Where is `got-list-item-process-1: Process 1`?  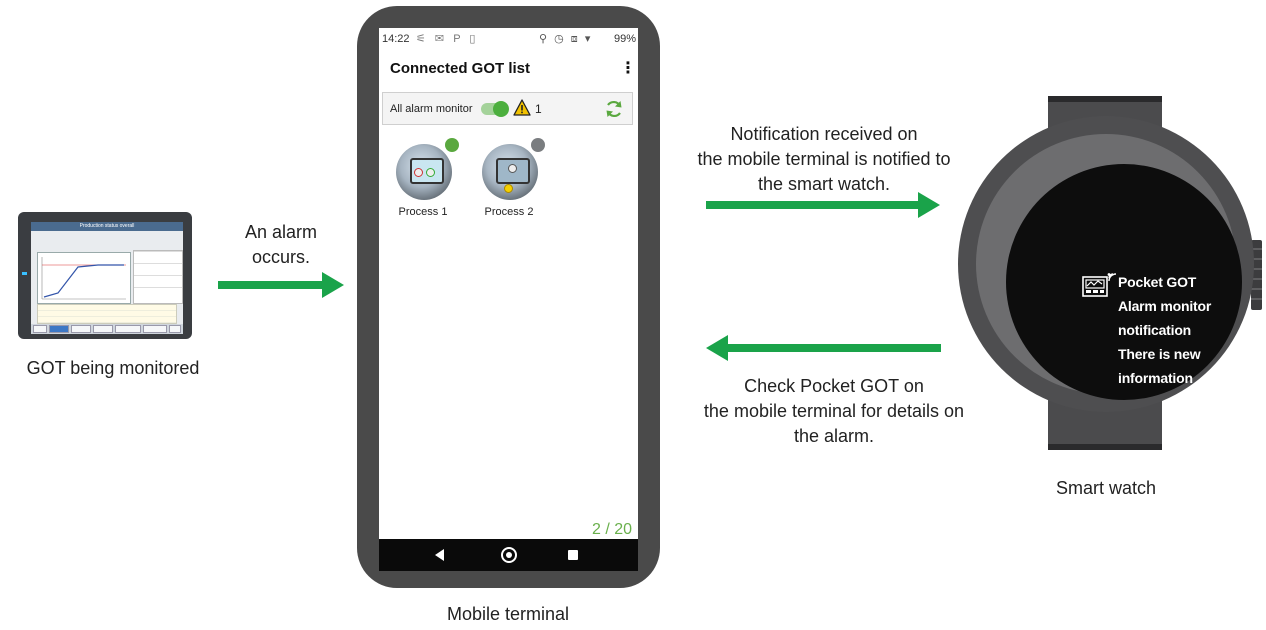 got-list-item-process-1: Process 1 is located at coordinates (423, 181).